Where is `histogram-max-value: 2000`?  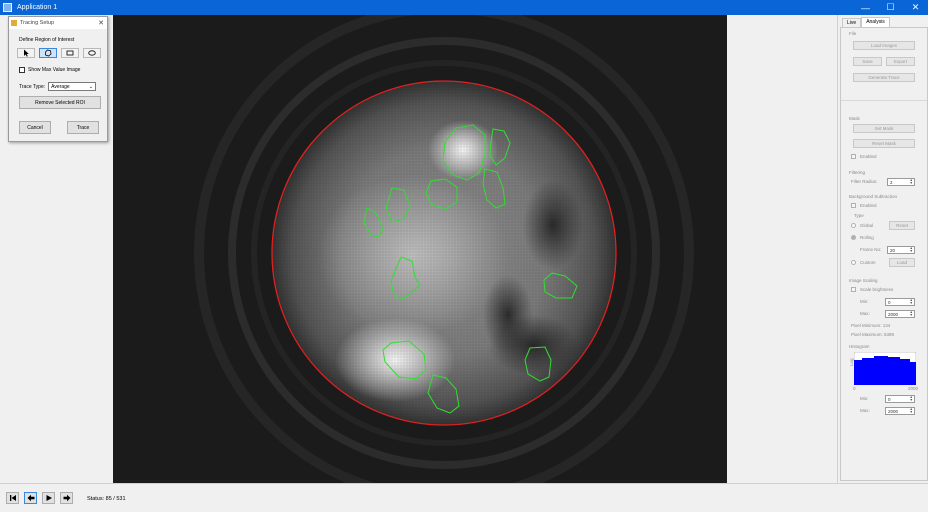
histogram-max-value: 2000 is located at coordinates (893, 411).